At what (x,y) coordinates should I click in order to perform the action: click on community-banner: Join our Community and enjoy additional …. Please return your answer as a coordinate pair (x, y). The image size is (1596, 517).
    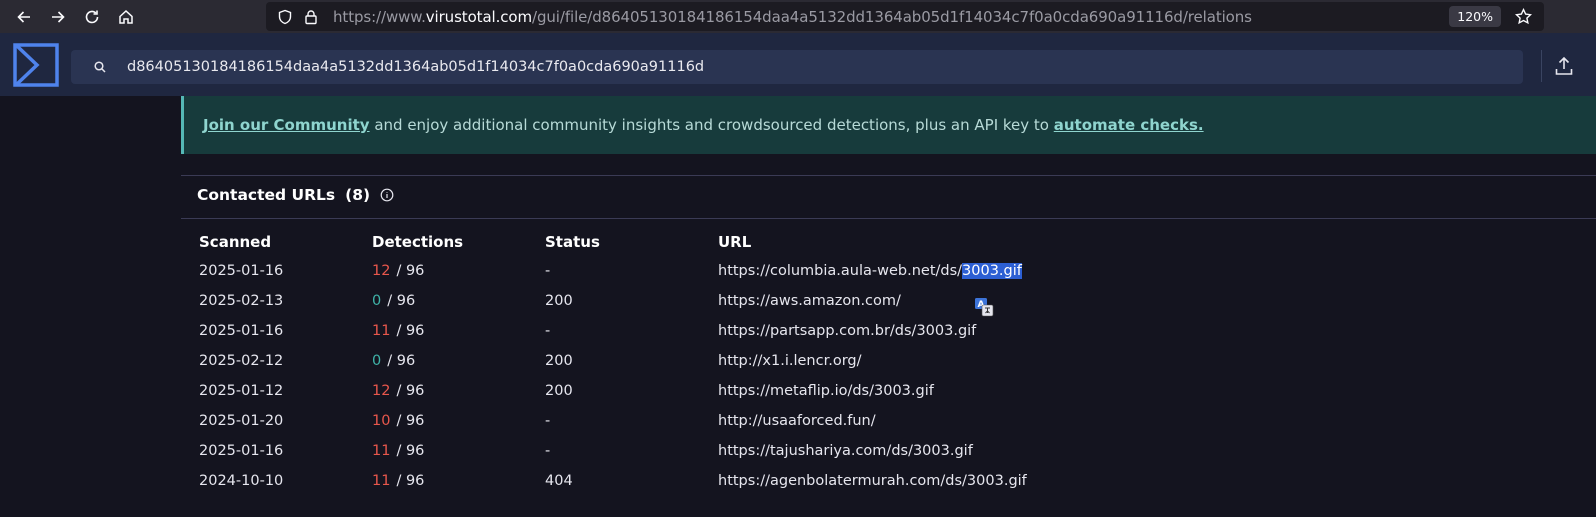
    Looking at the image, I should click on (888, 125).